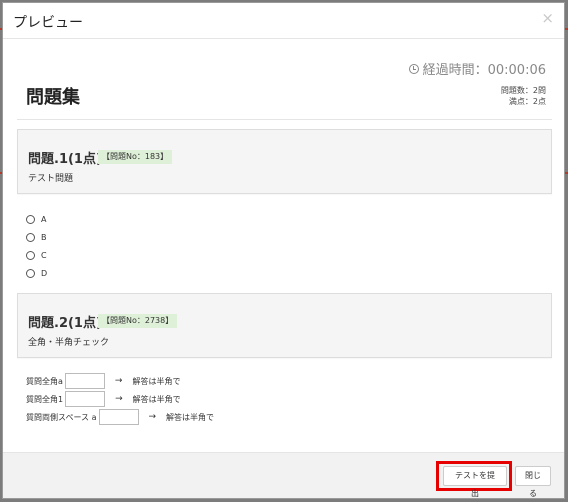 This screenshot has height=502, width=568. Describe the element at coordinates (547, 18) in the screenshot. I see `close-icon: ×` at that location.